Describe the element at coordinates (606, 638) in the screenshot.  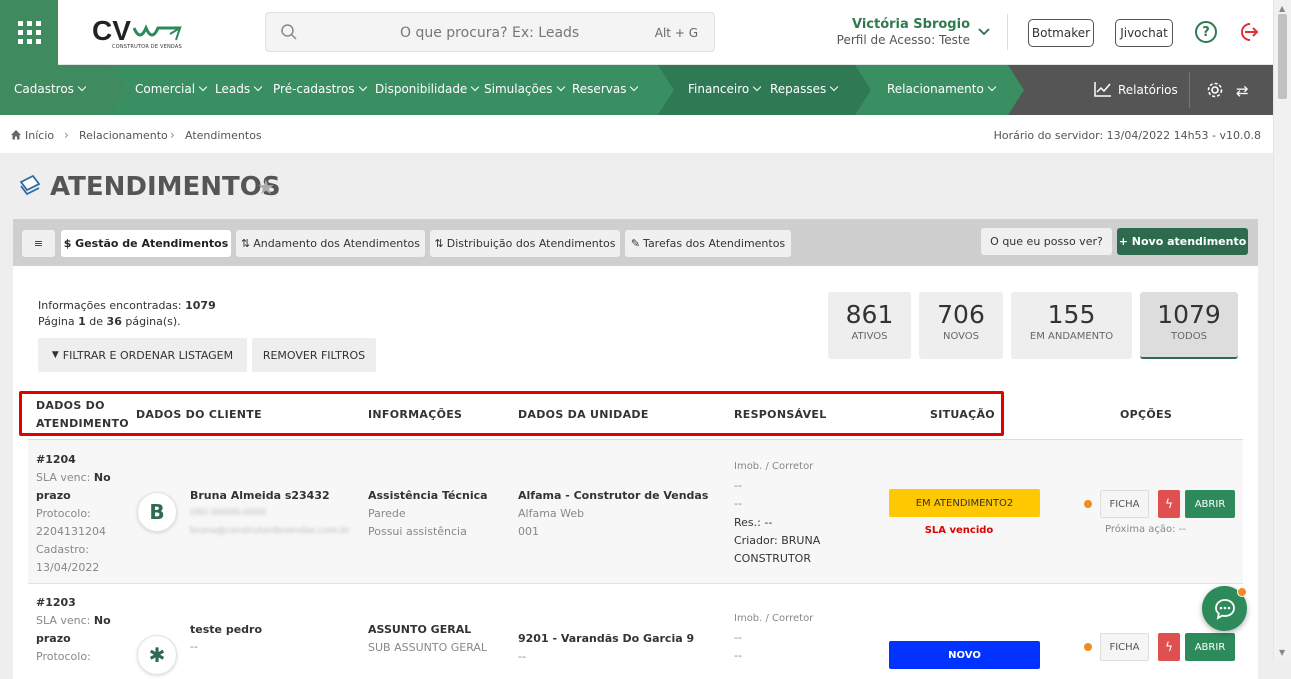
I see `unit-title: 9201 - Varandãs Do Garcia 9` at that location.